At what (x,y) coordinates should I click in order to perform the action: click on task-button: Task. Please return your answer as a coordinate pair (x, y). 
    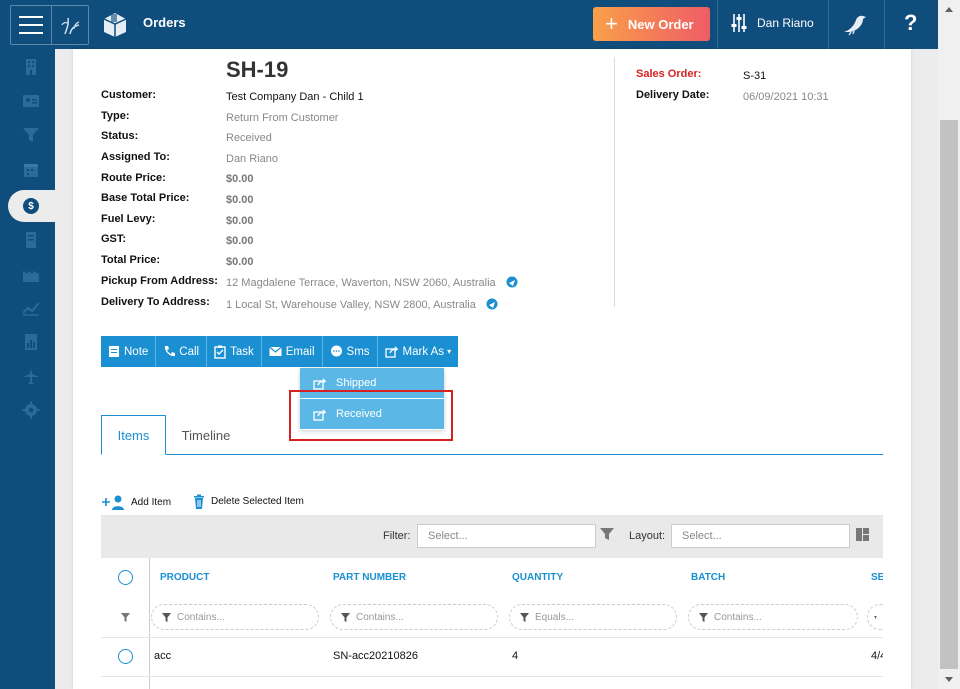
    Looking at the image, I should click on (234, 351).